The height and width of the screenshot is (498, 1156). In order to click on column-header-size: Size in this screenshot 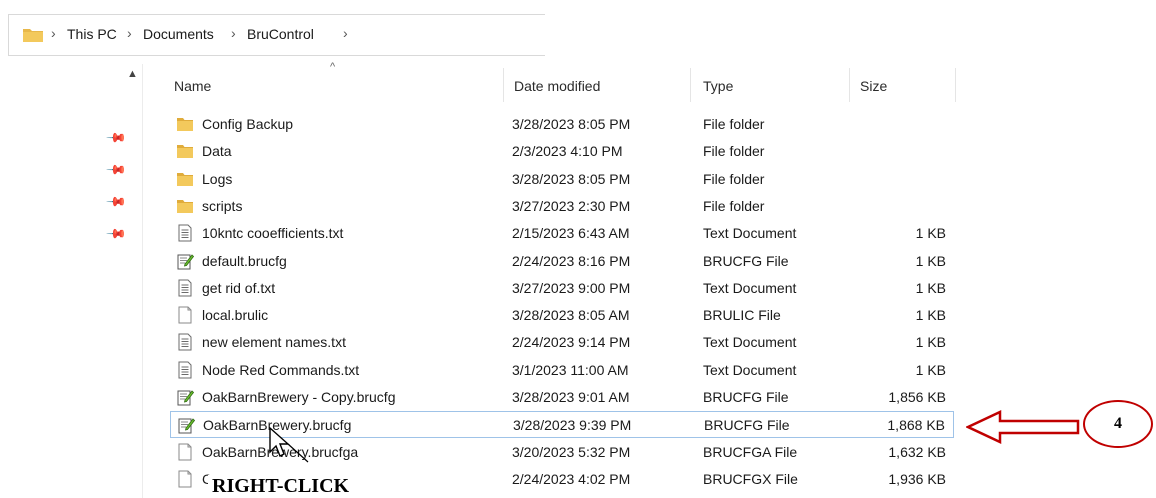, I will do `click(873, 86)`.